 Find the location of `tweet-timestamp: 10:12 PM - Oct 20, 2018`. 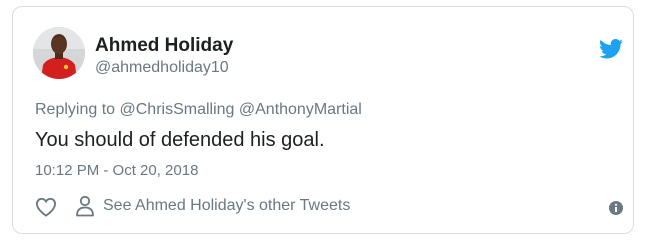

tweet-timestamp: 10:12 PM - Oct 20, 2018 is located at coordinates (116, 170).